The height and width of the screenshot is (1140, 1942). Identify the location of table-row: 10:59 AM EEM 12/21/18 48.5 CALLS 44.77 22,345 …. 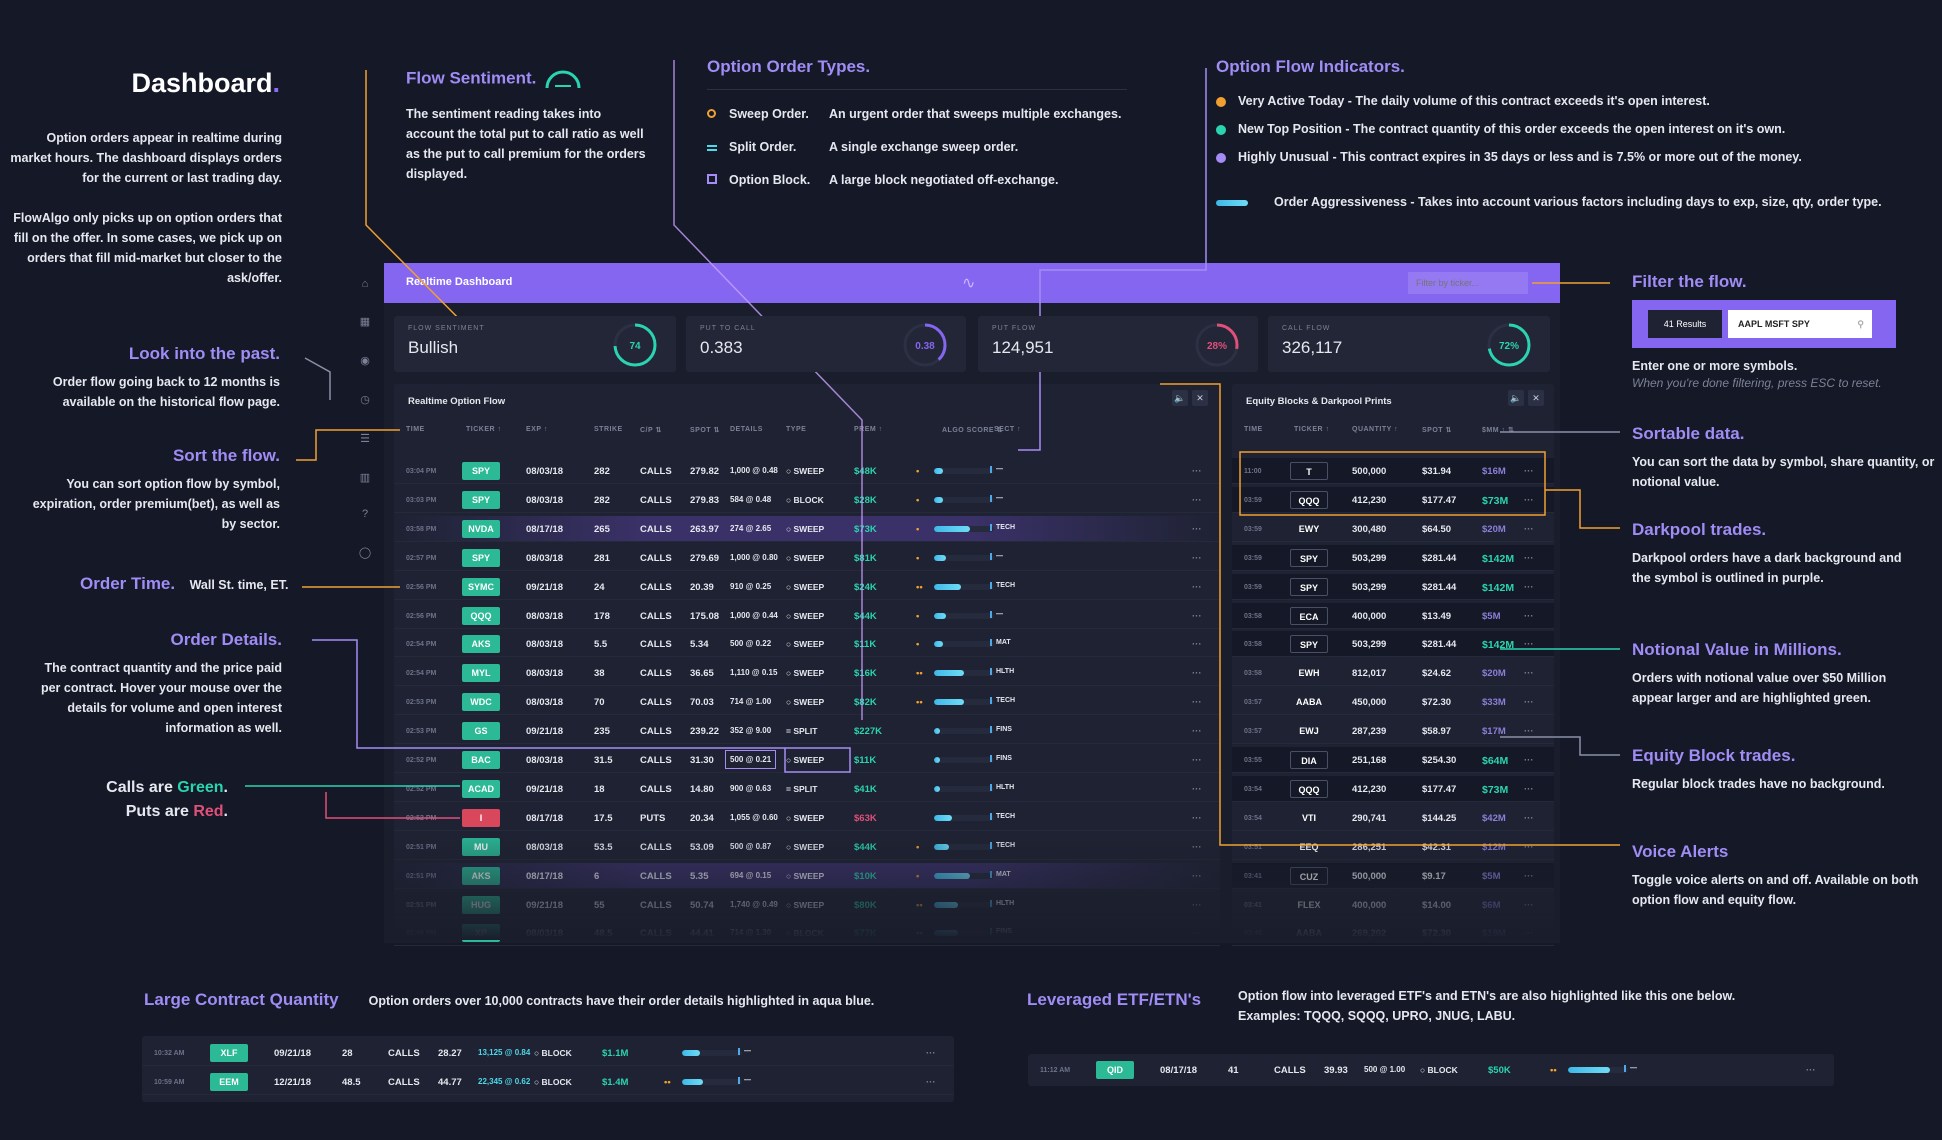
(548, 1082).